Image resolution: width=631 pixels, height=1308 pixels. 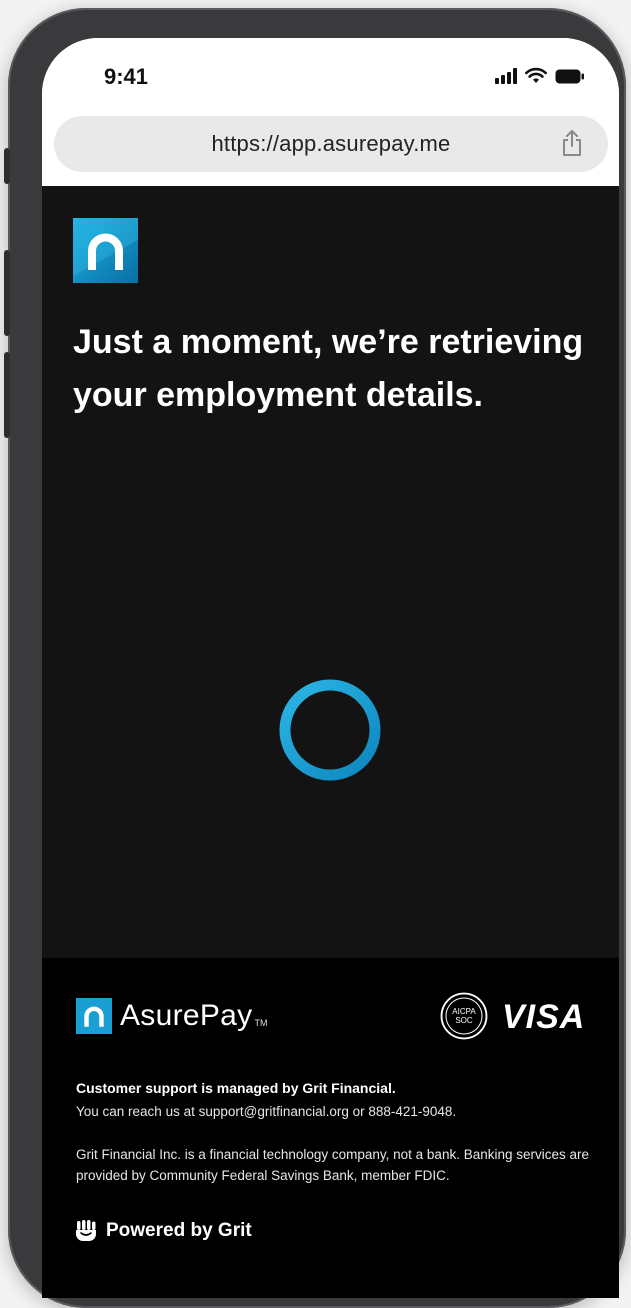 What do you see at coordinates (572, 143) in the screenshot?
I see `share-icon` at bounding box center [572, 143].